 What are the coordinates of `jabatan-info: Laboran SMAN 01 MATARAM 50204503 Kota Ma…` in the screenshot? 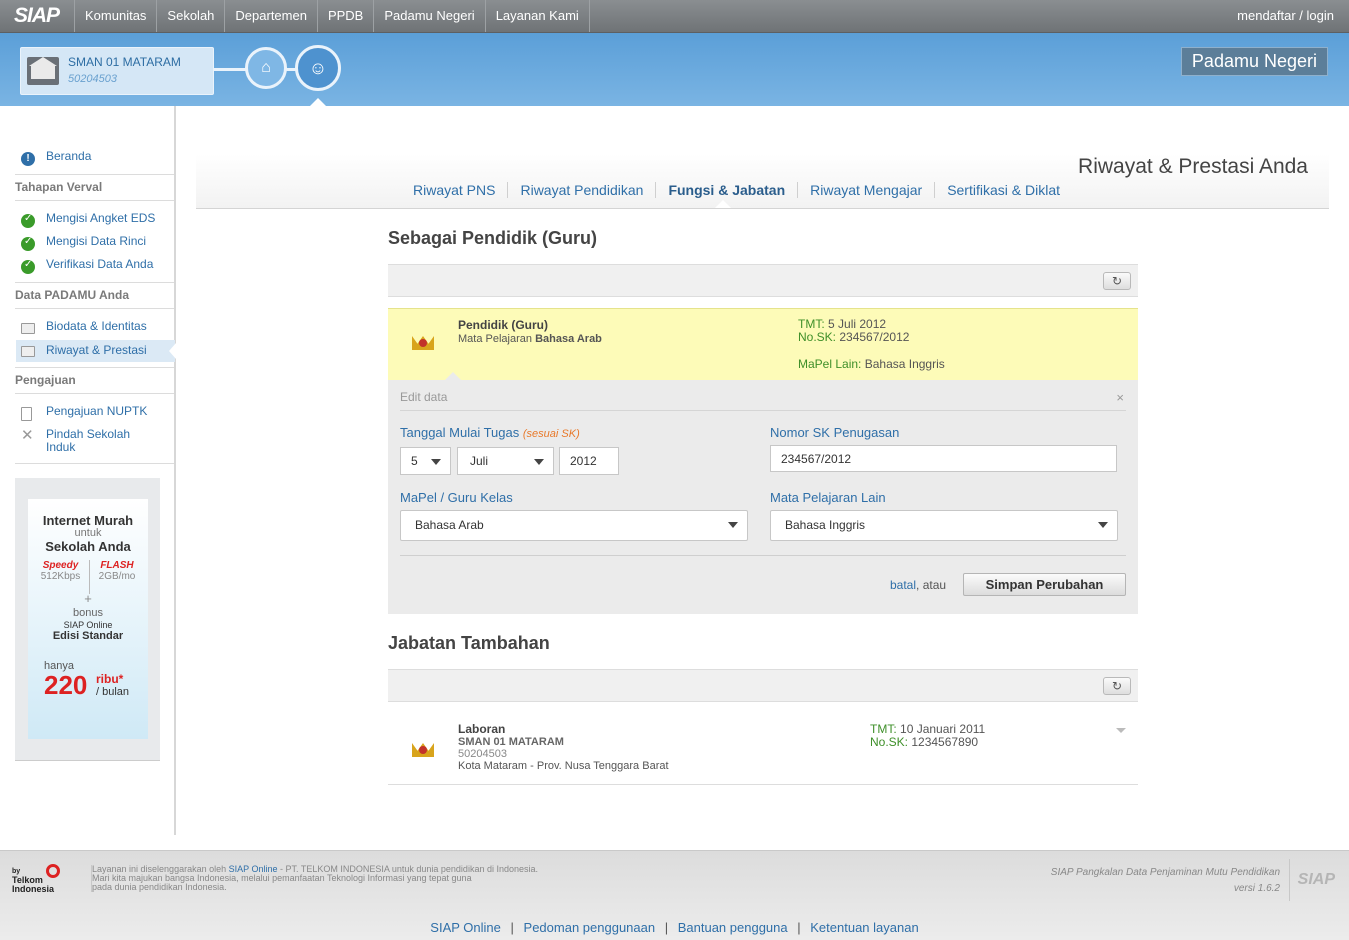 It's located at (563, 748).